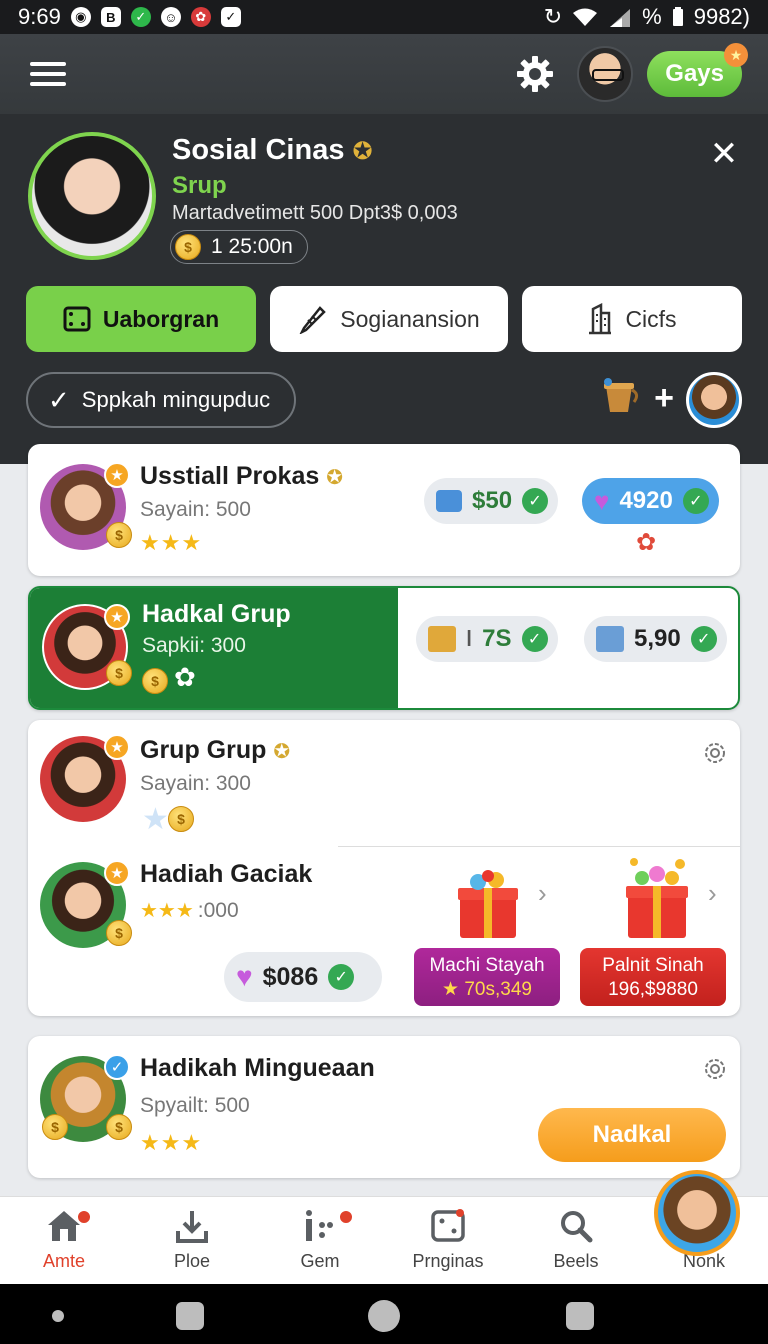  What do you see at coordinates (448, 1240) in the screenshot?
I see `nav-item-prnginas: Prnginas` at bounding box center [448, 1240].